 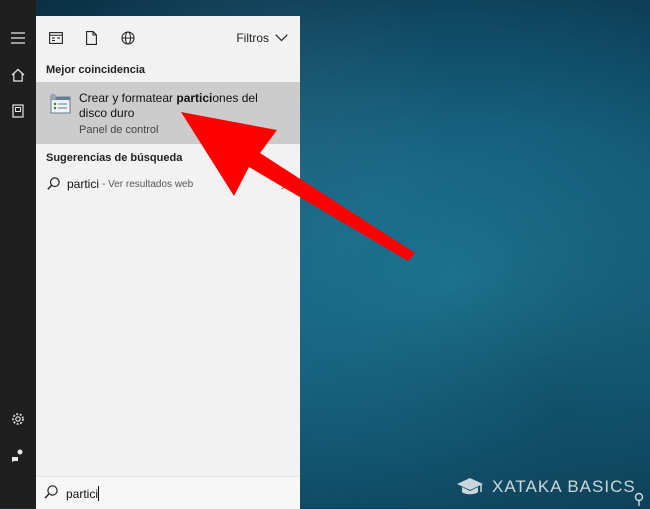 I want to click on filter-toolbar: Filtros, so click(x=168, y=38).